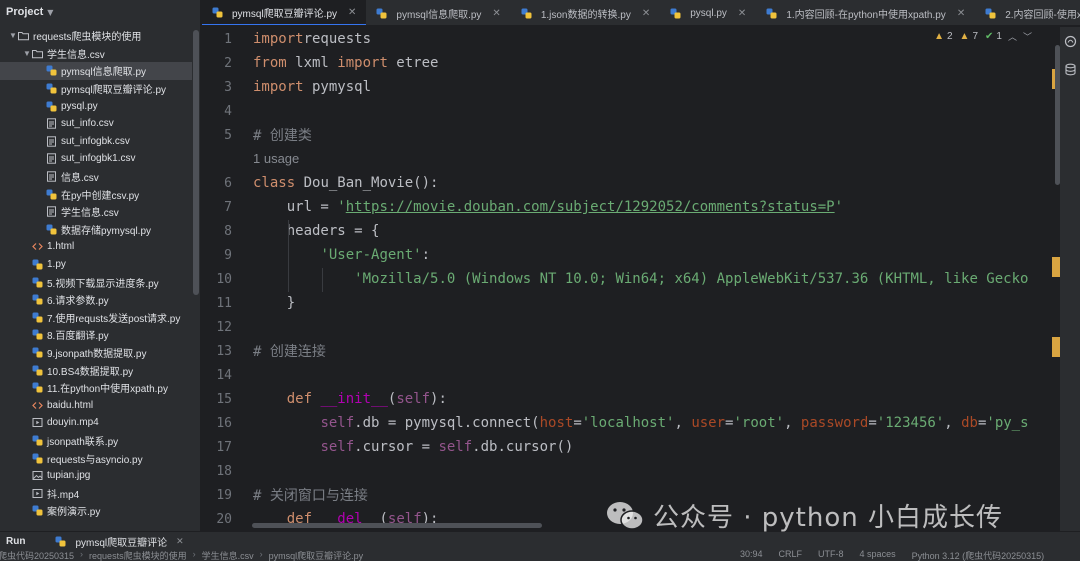  I want to click on code-text: importrequests, so click(312, 39).